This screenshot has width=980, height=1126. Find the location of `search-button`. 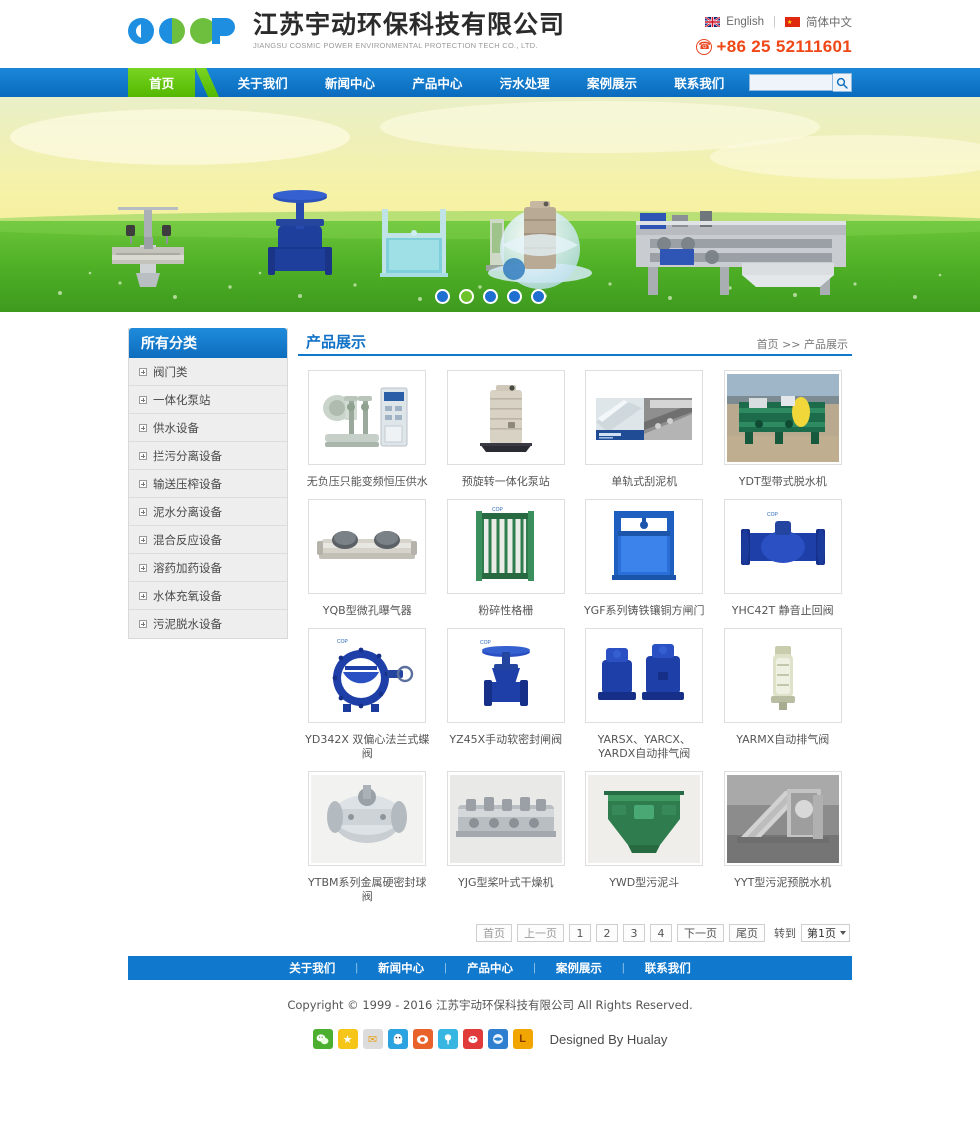

search-button is located at coordinates (842, 82).